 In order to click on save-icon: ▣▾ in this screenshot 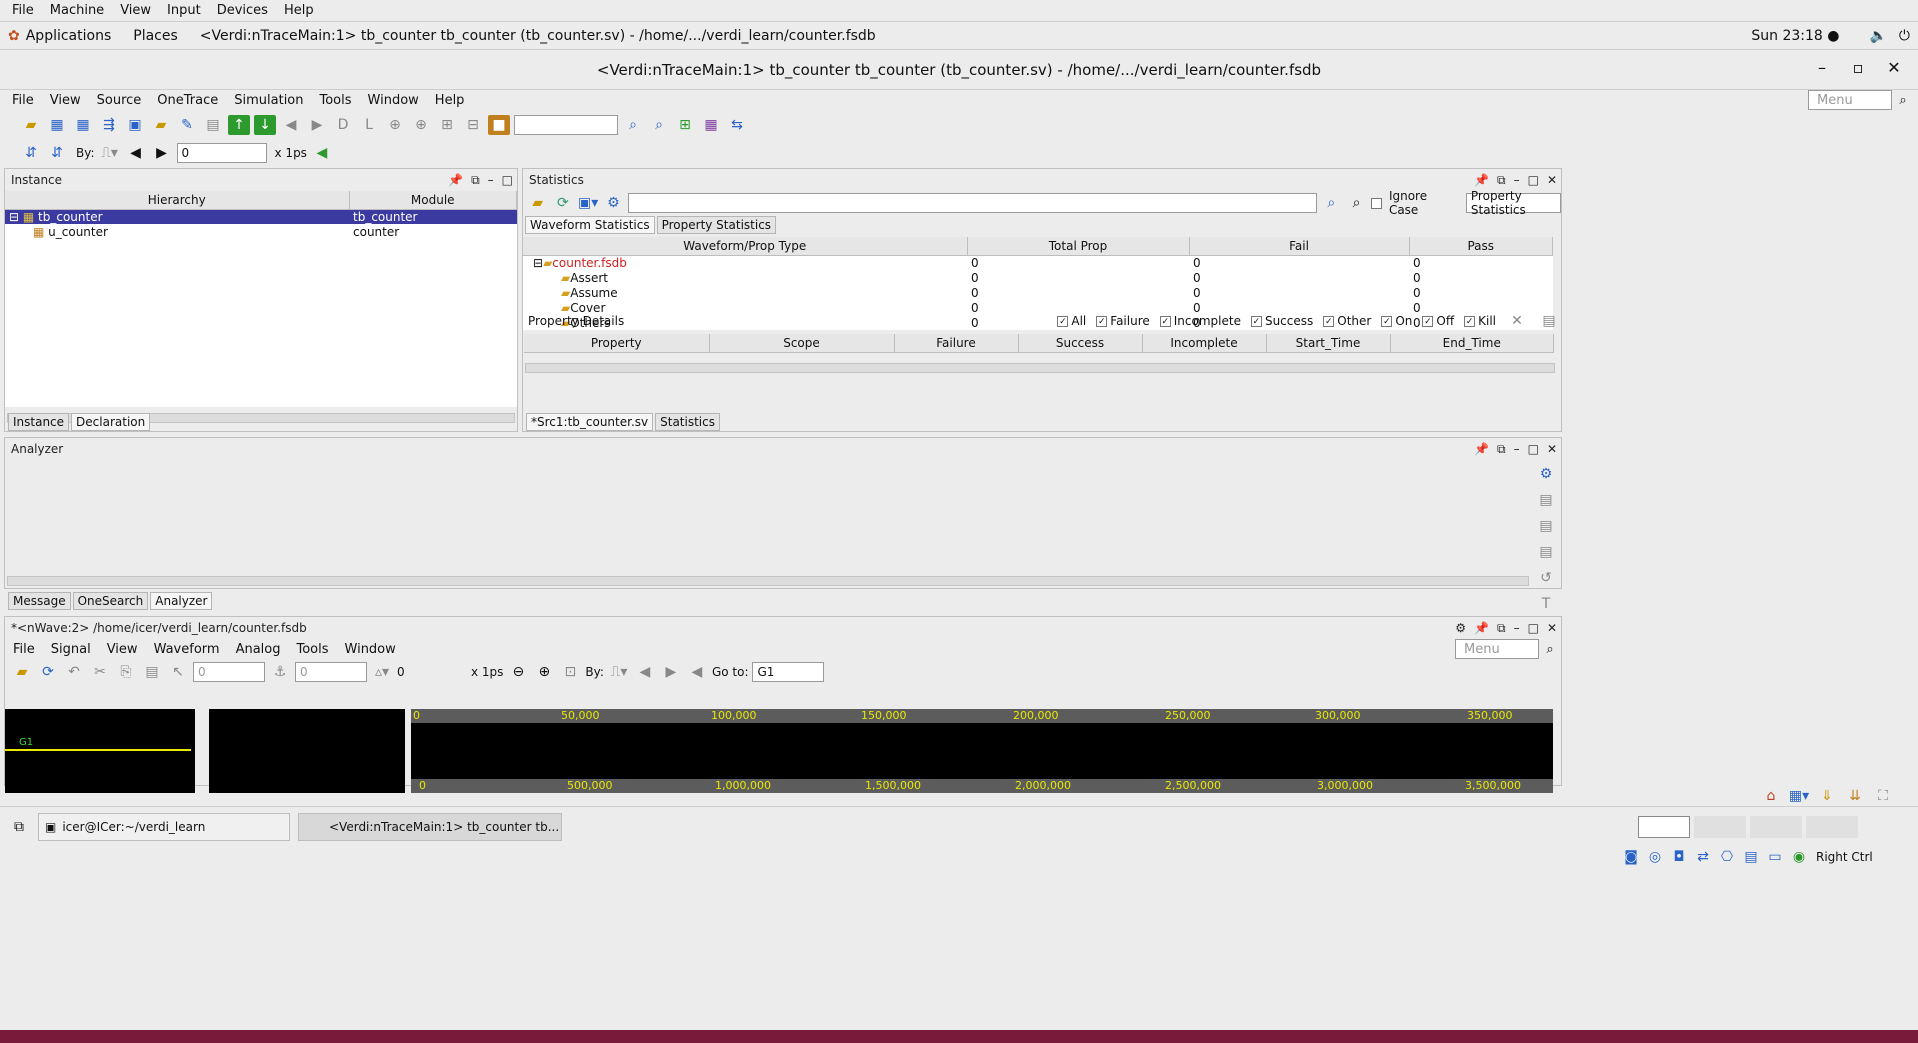, I will do `click(588, 203)`.